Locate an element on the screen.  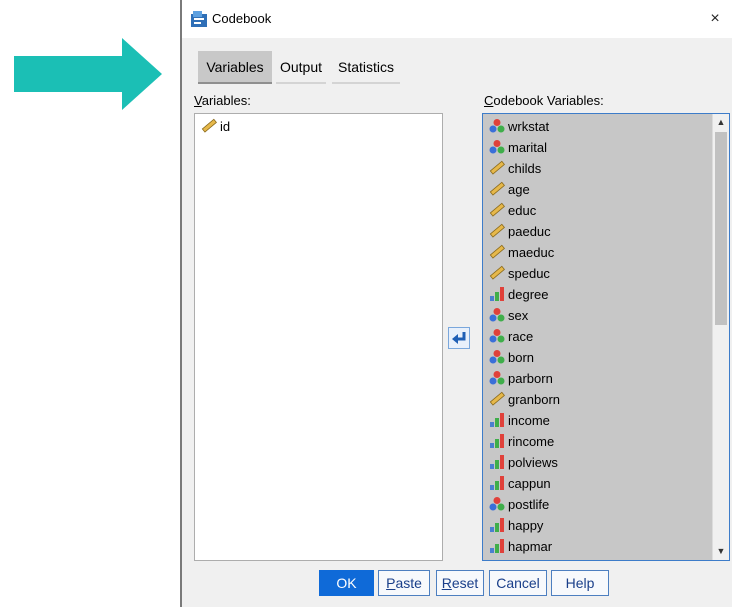
list-item: maeduc is located at coordinates (521, 253).